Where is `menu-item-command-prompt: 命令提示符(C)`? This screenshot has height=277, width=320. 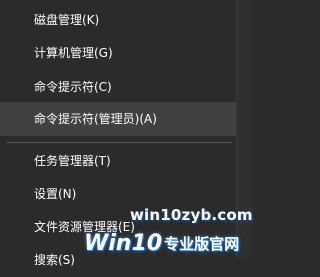
menu-item-command-prompt: 命令提示符(C) is located at coordinates (118, 87).